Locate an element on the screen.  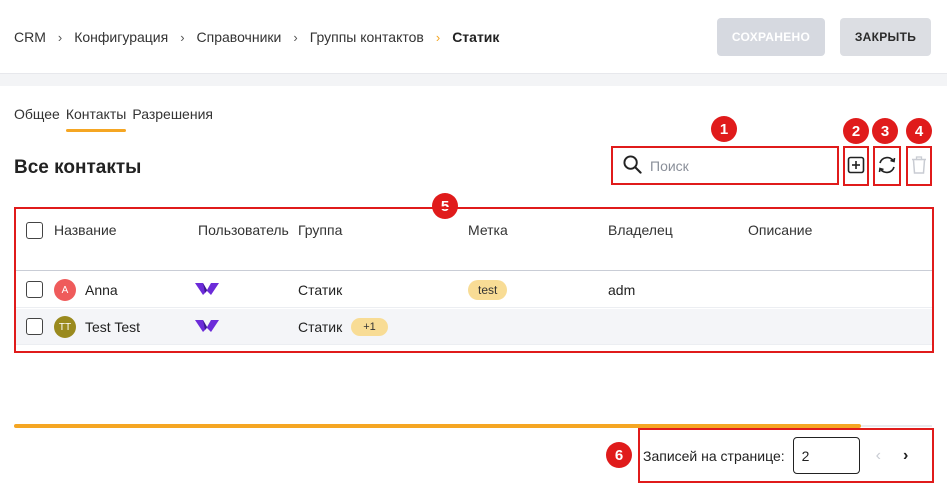
tab-bar: Общее Контакты Разрешения is located at coordinates (116, 119).